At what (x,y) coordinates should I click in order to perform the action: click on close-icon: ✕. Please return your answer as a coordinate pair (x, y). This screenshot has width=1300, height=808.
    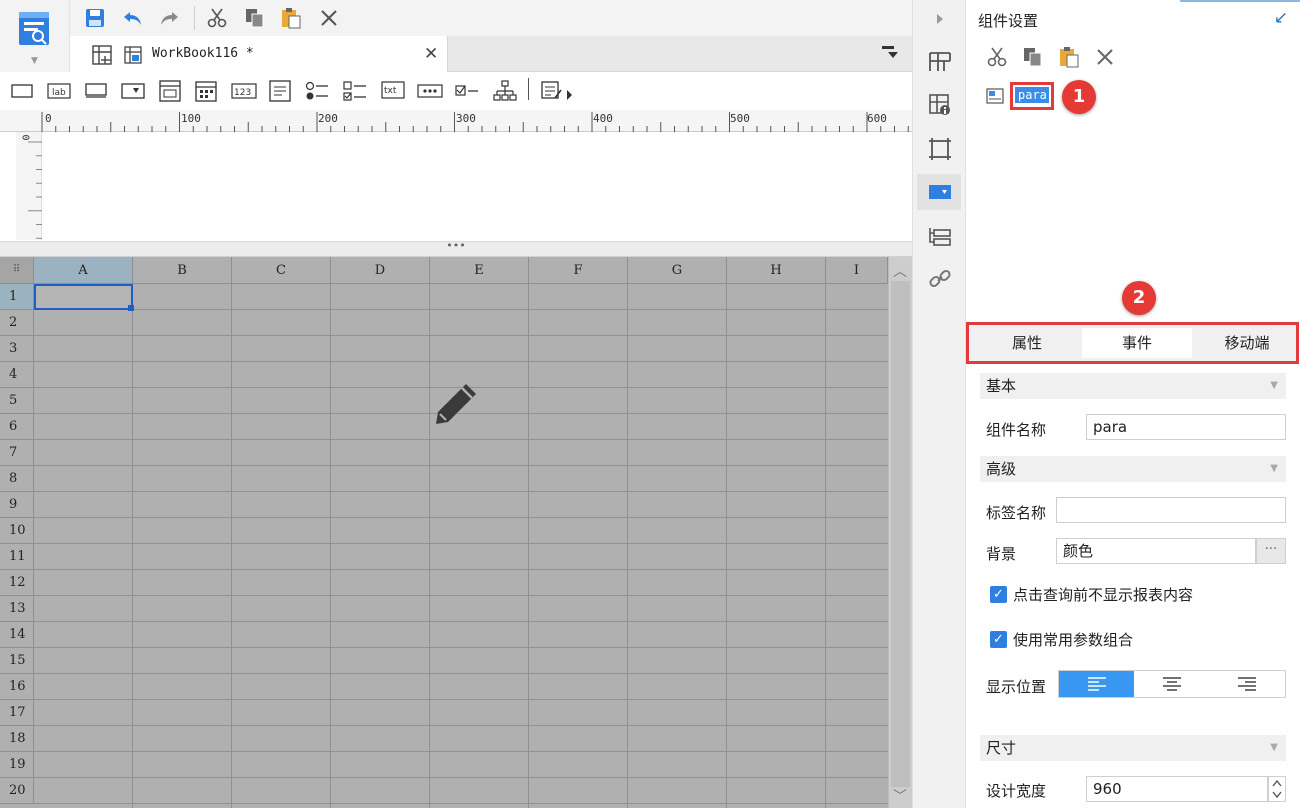
    Looking at the image, I should click on (431, 54).